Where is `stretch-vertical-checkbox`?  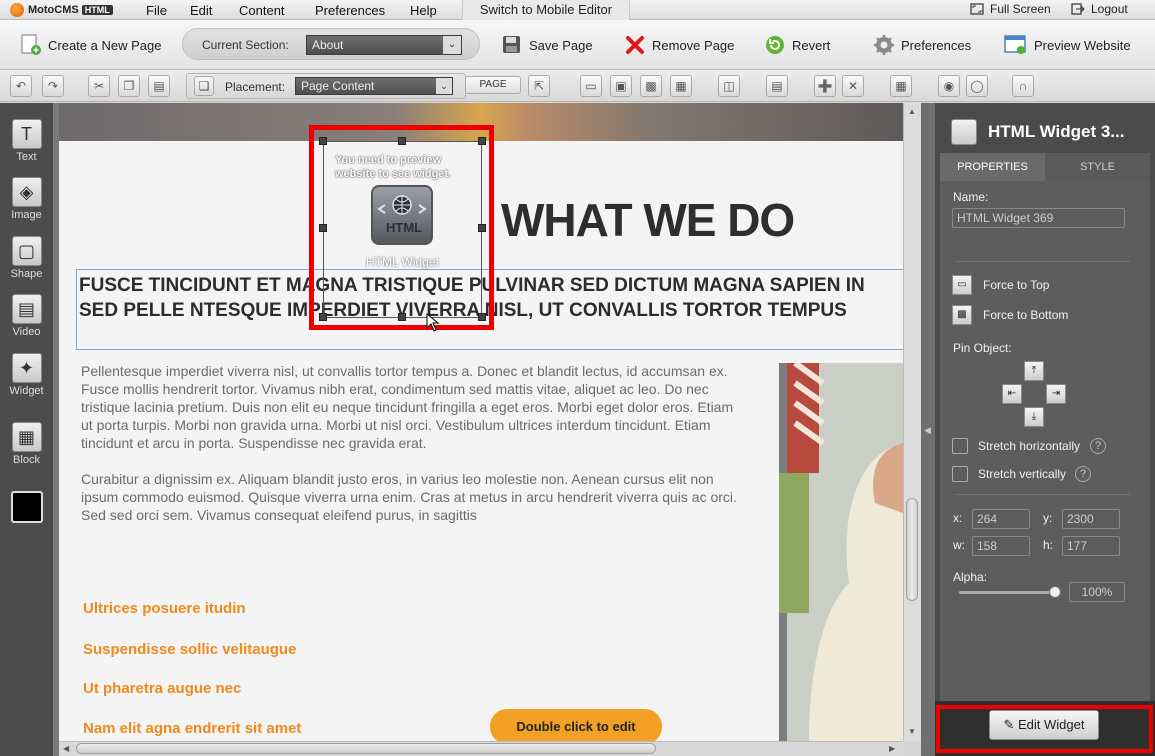 stretch-vertical-checkbox is located at coordinates (960, 474).